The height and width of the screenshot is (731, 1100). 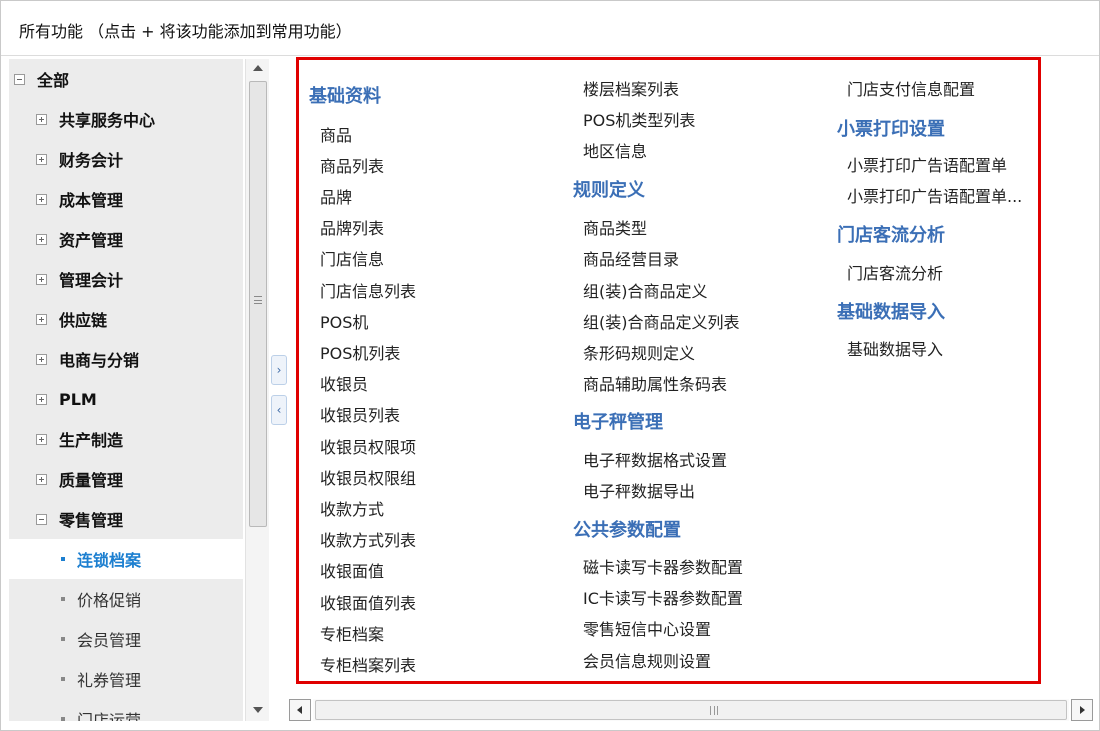 I want to click on tree-node-label: 零售管理, so click(x=91, y=520).